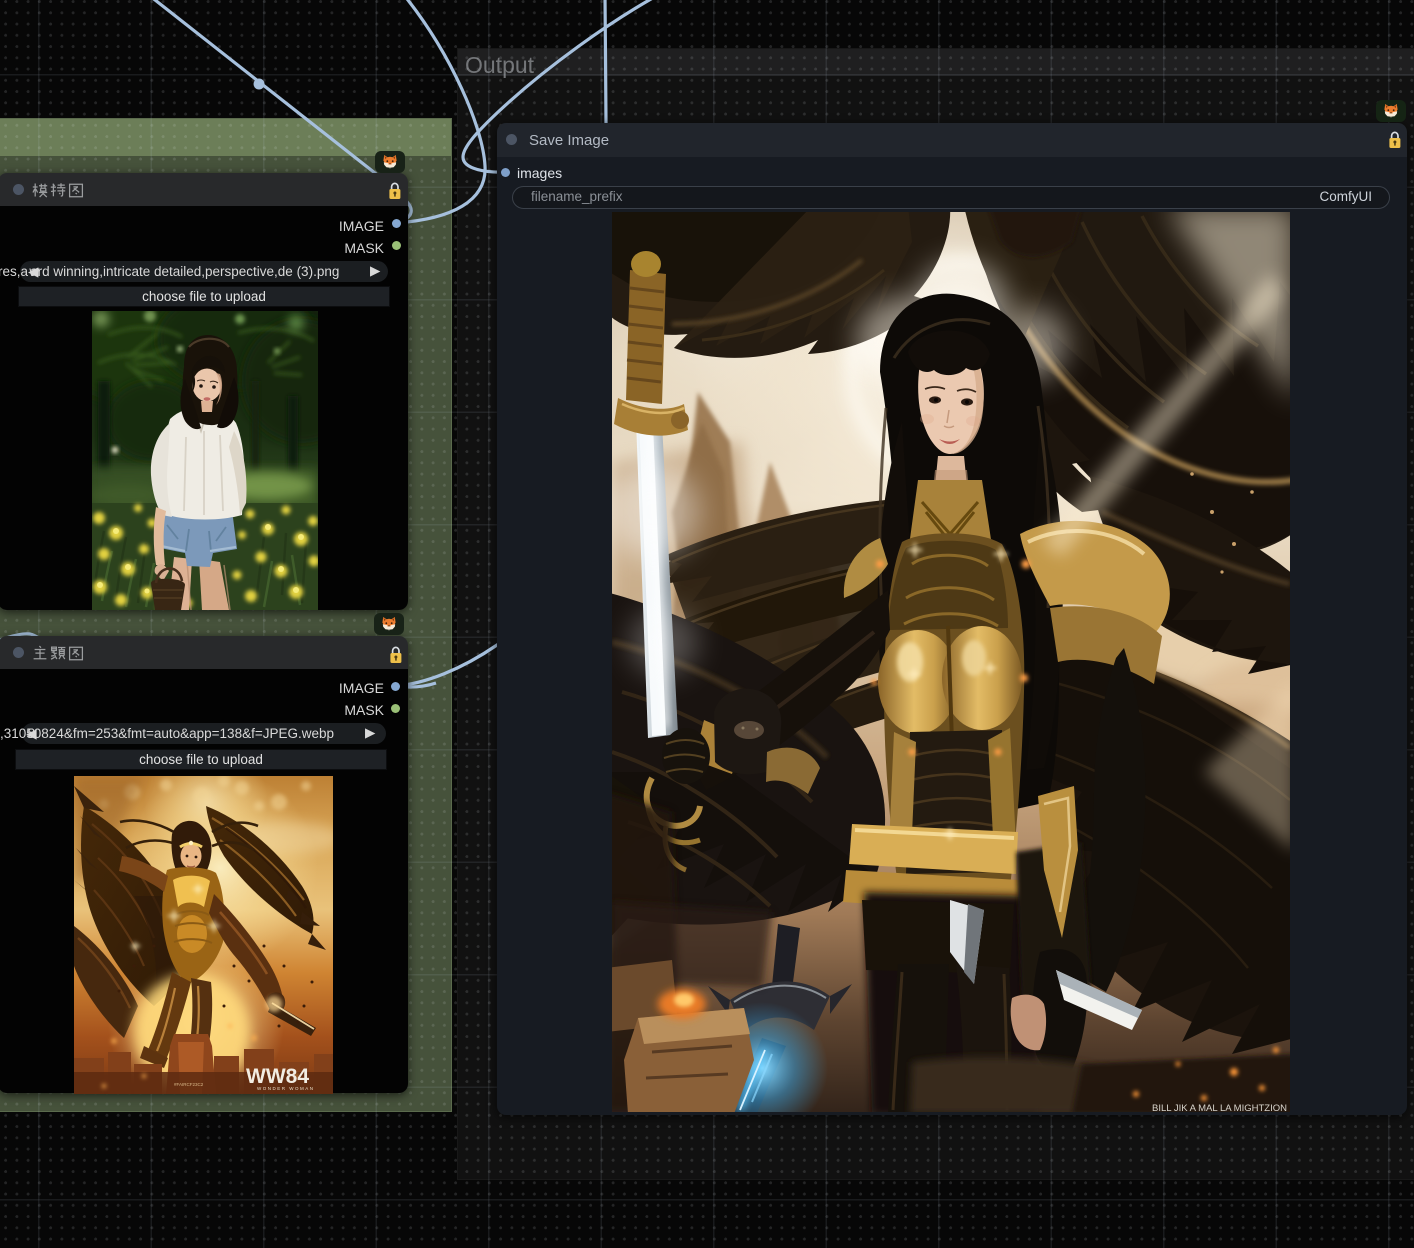  What do you see at coordinates (1219, 1107) in the screenshot?
I see `svg-text: BILL JIK A MAL LA MIGHTZION` at bounding box center [1219, 1107].